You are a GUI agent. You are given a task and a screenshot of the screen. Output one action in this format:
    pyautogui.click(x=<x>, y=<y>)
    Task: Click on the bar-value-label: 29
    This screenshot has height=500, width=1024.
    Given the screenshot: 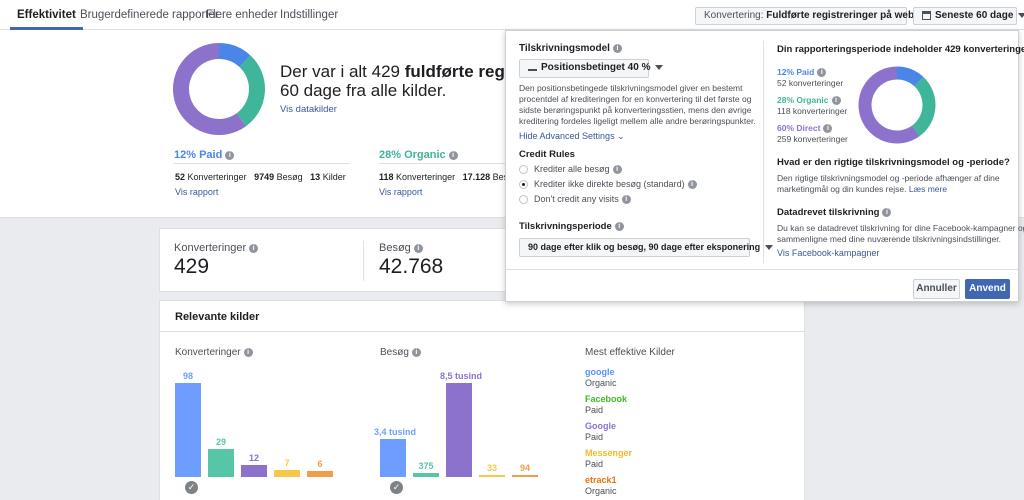 What is the action you would take?
    pyautogui.click(x=220, y=442)
    